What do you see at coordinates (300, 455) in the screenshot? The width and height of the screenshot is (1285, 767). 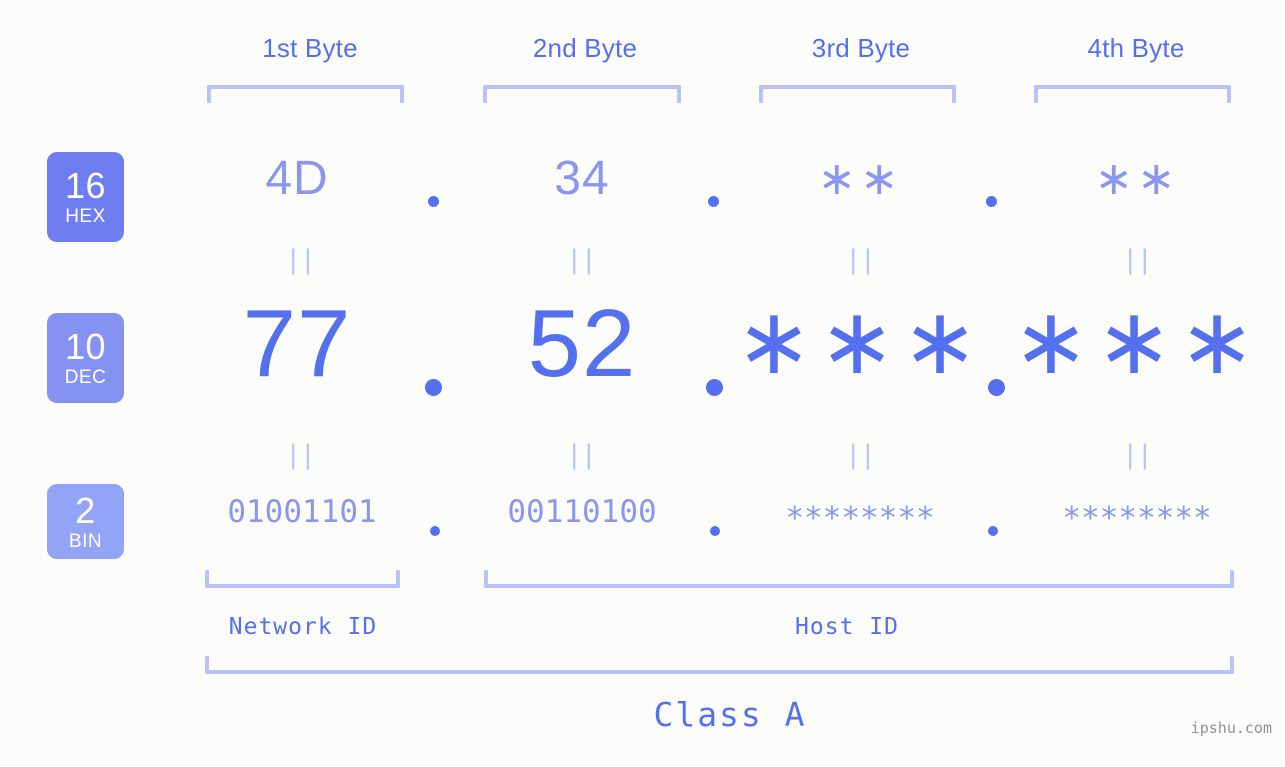 I see `equality-mark-dec-bin-1: ||` at bounding box center [300, 455].